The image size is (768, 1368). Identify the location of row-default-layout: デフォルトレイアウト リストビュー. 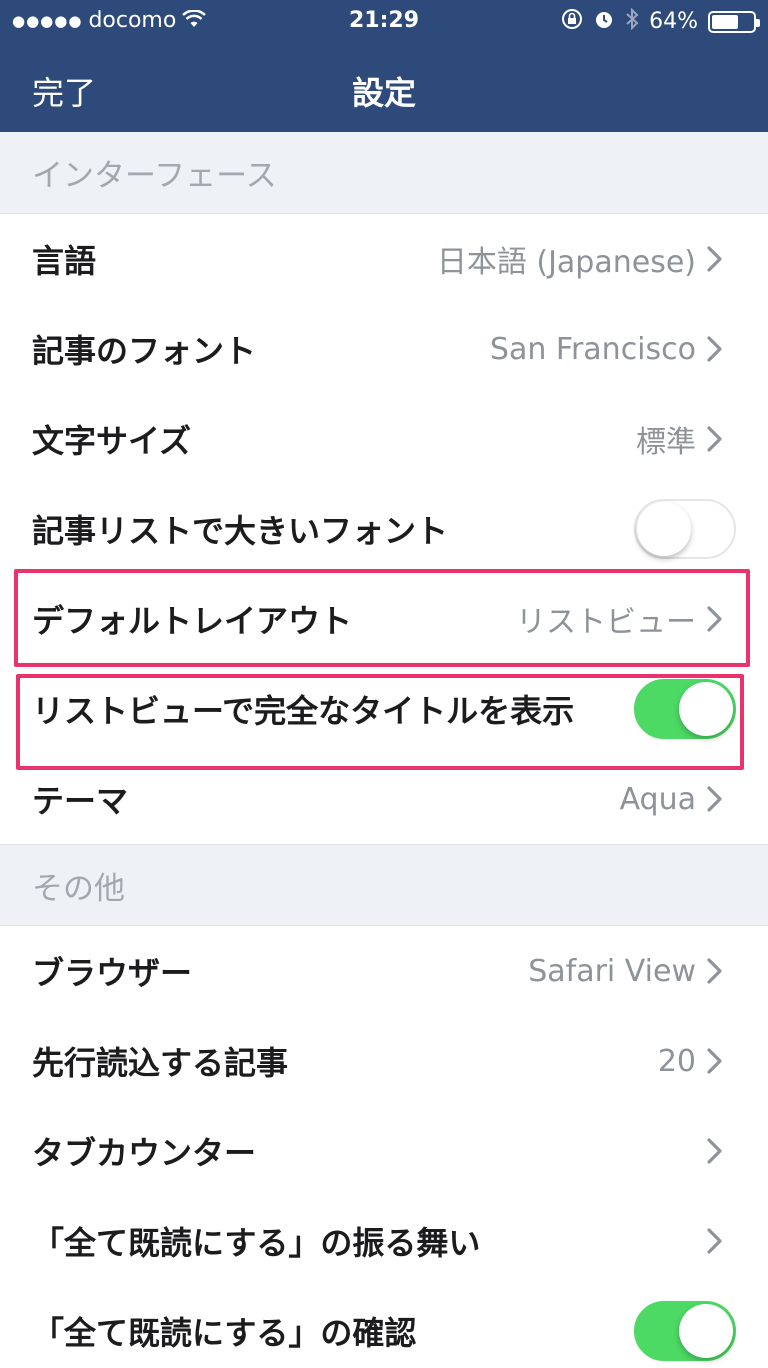
(384, 619).